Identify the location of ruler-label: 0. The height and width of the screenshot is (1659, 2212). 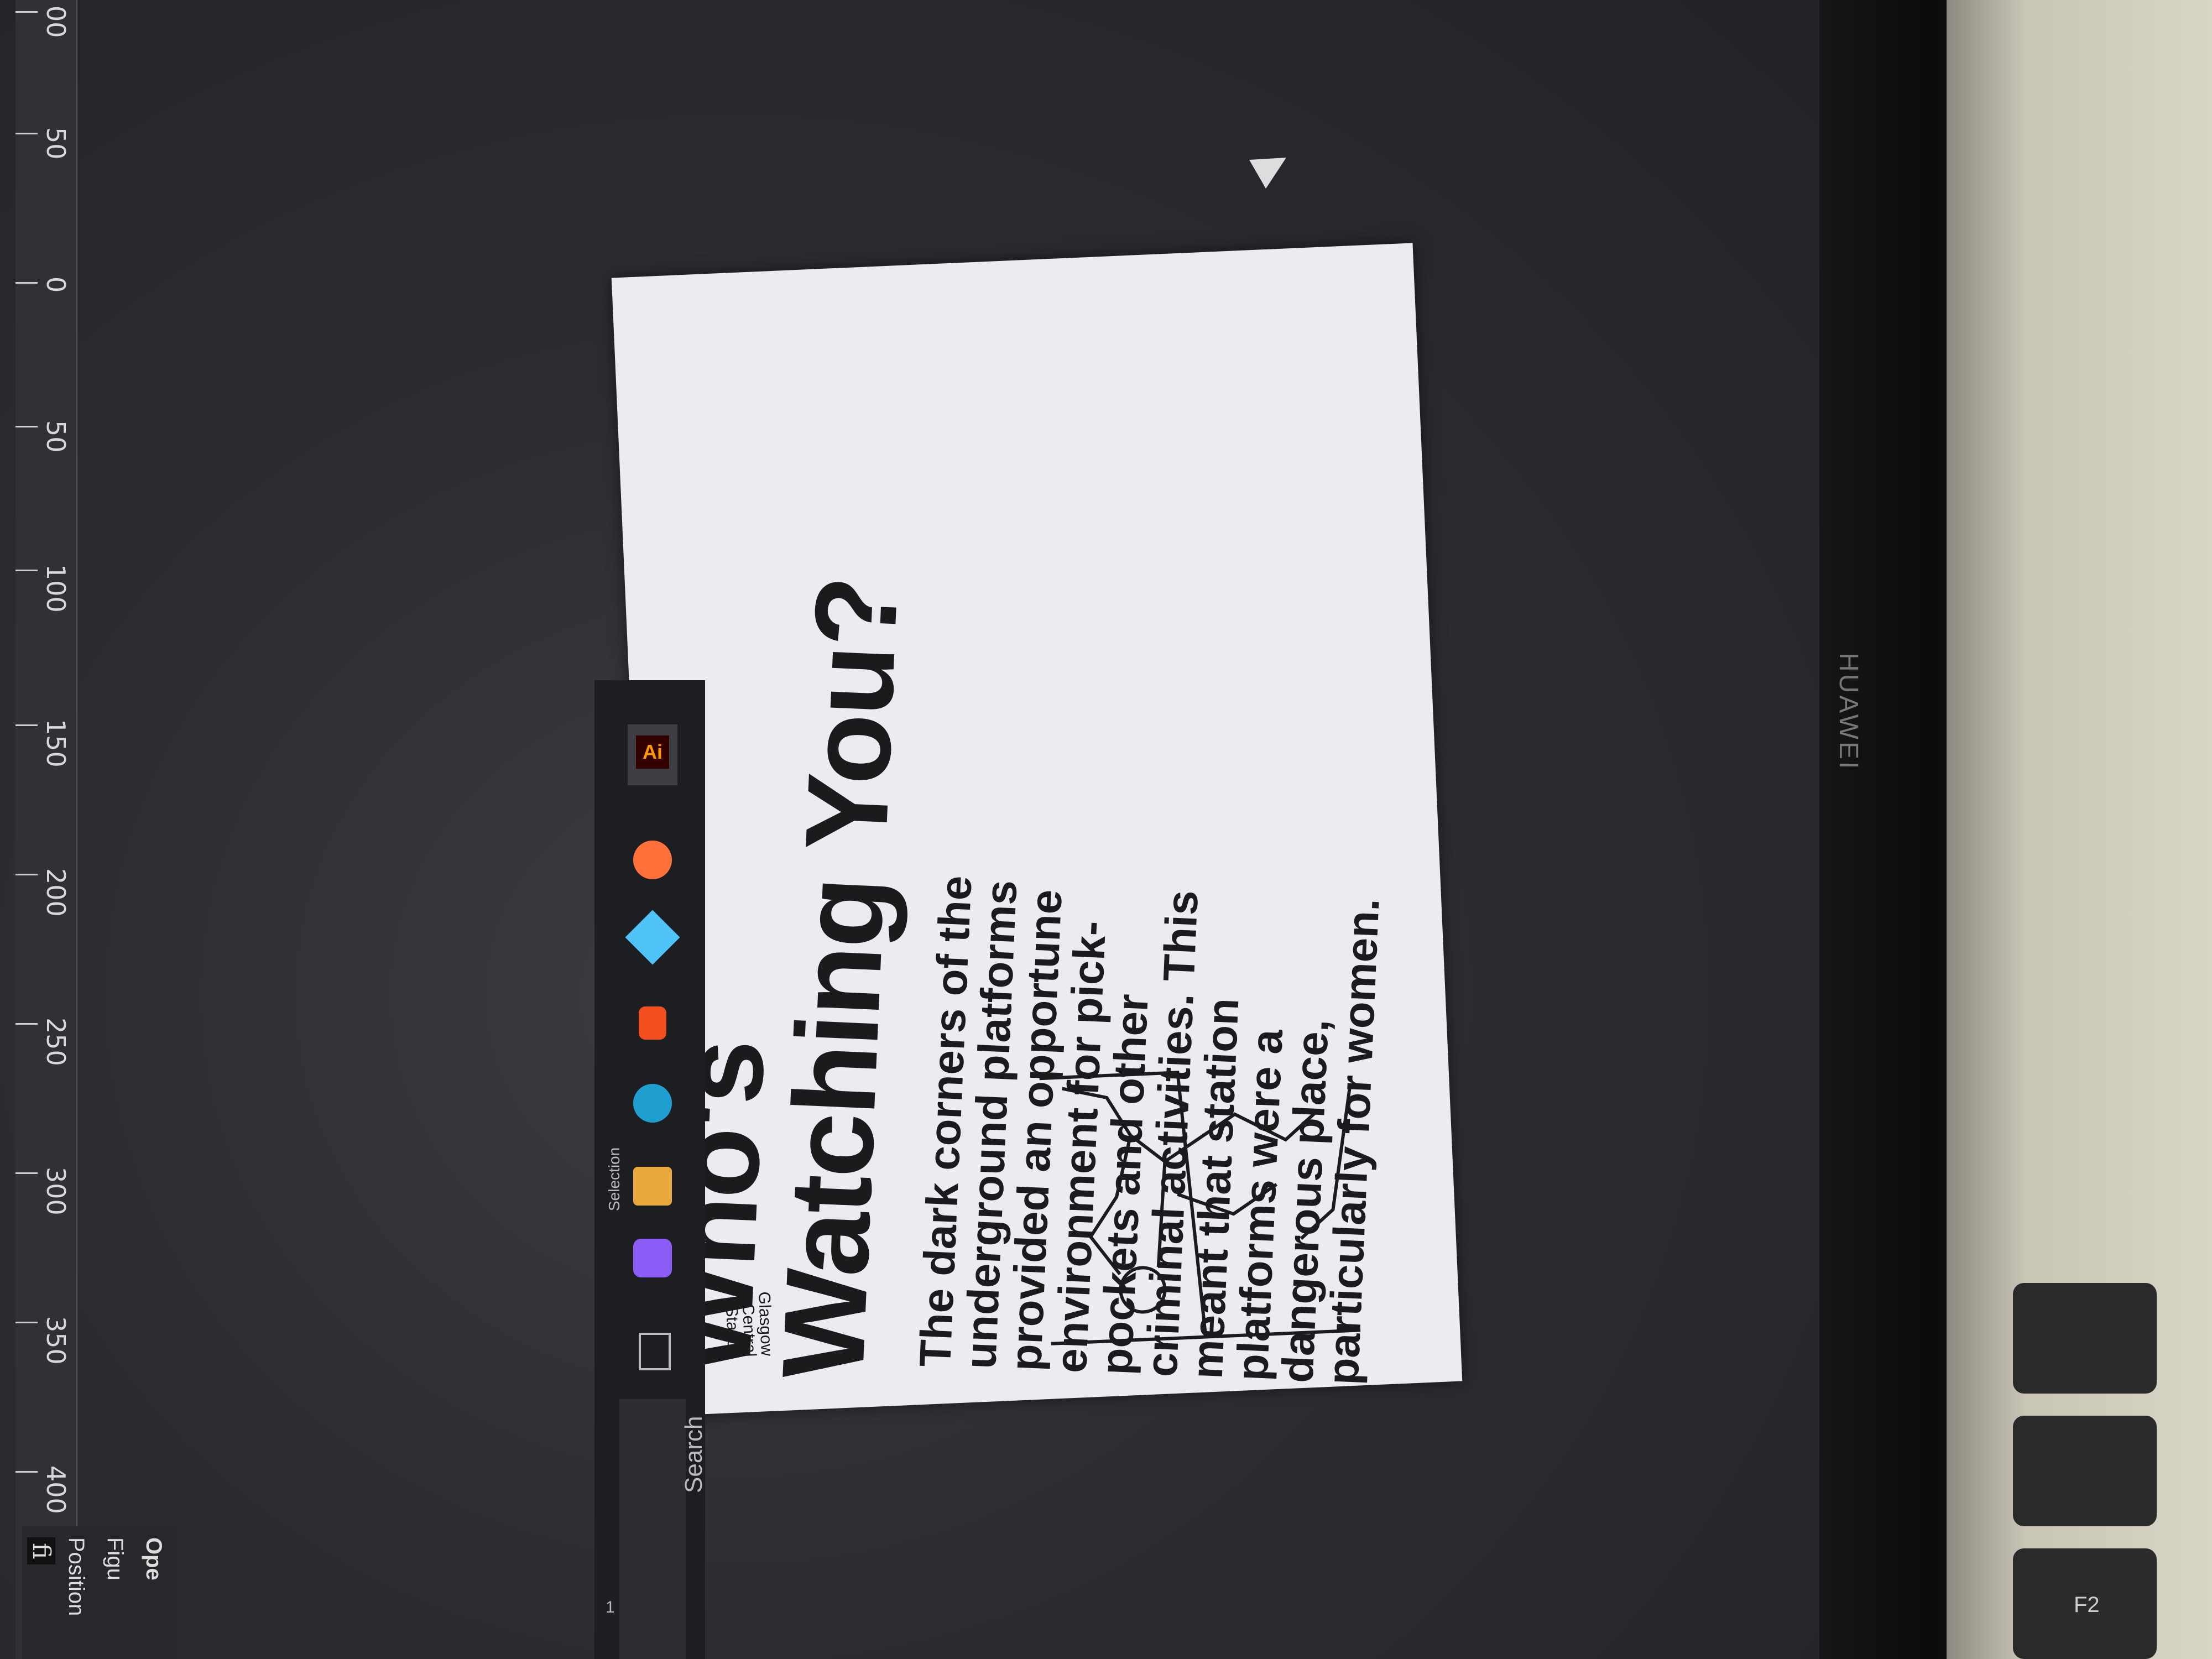
(56, 285).